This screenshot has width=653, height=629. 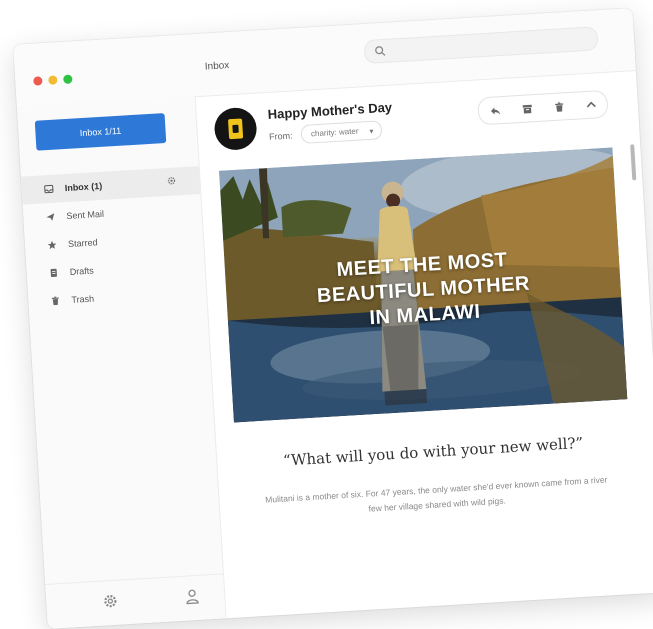 What do you see at coordinates (380, 51) in the screenshot?
I see `search-icon` at bounding box center [380, 51].